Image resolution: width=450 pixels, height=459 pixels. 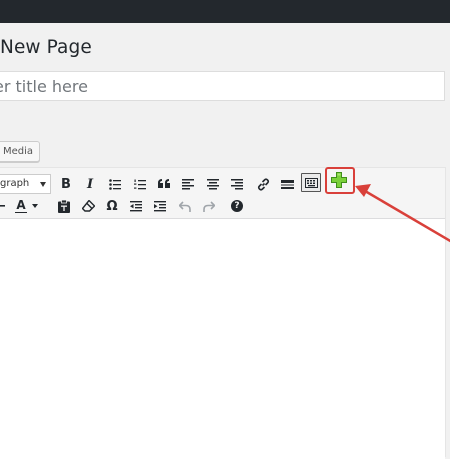 I want to click on omega-glyph: Ω, so click(x=112, y=206).